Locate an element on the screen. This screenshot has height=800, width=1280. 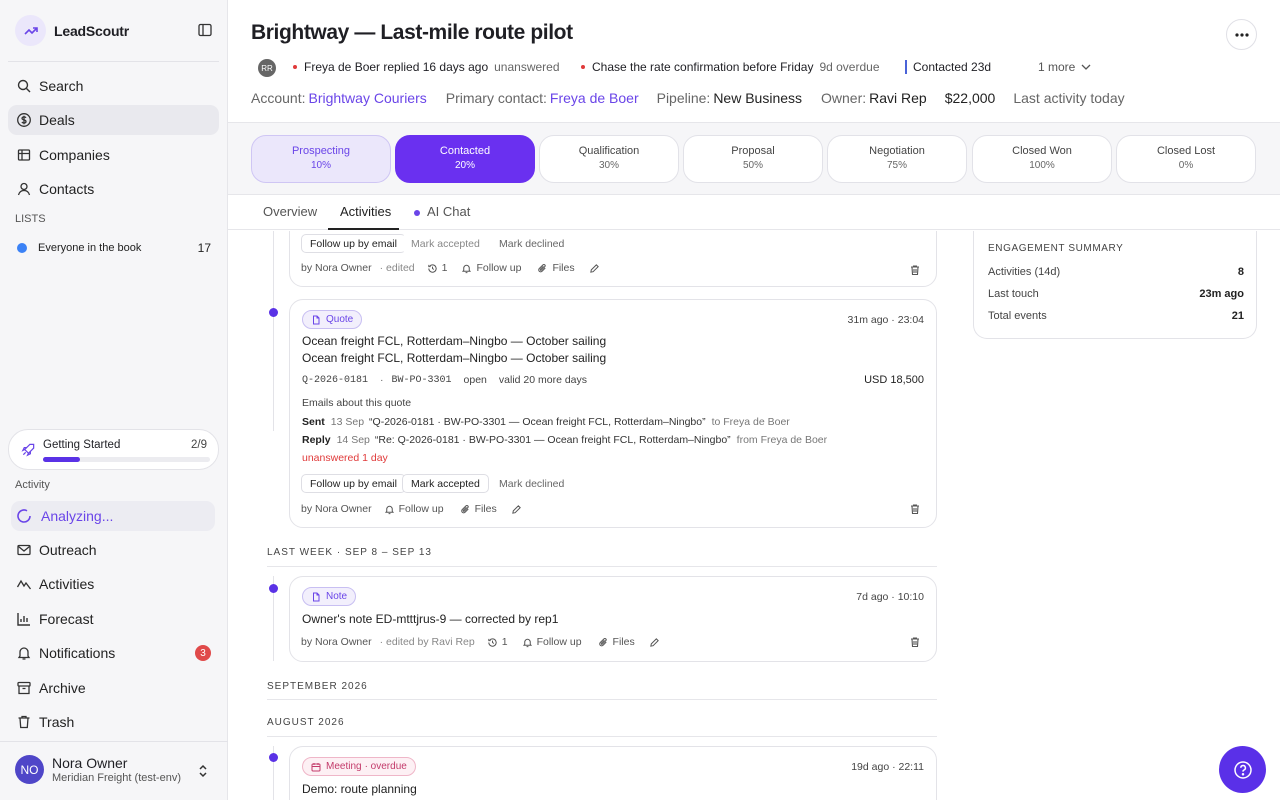
tab-overview: Overview is located at coordinates (290, 211).